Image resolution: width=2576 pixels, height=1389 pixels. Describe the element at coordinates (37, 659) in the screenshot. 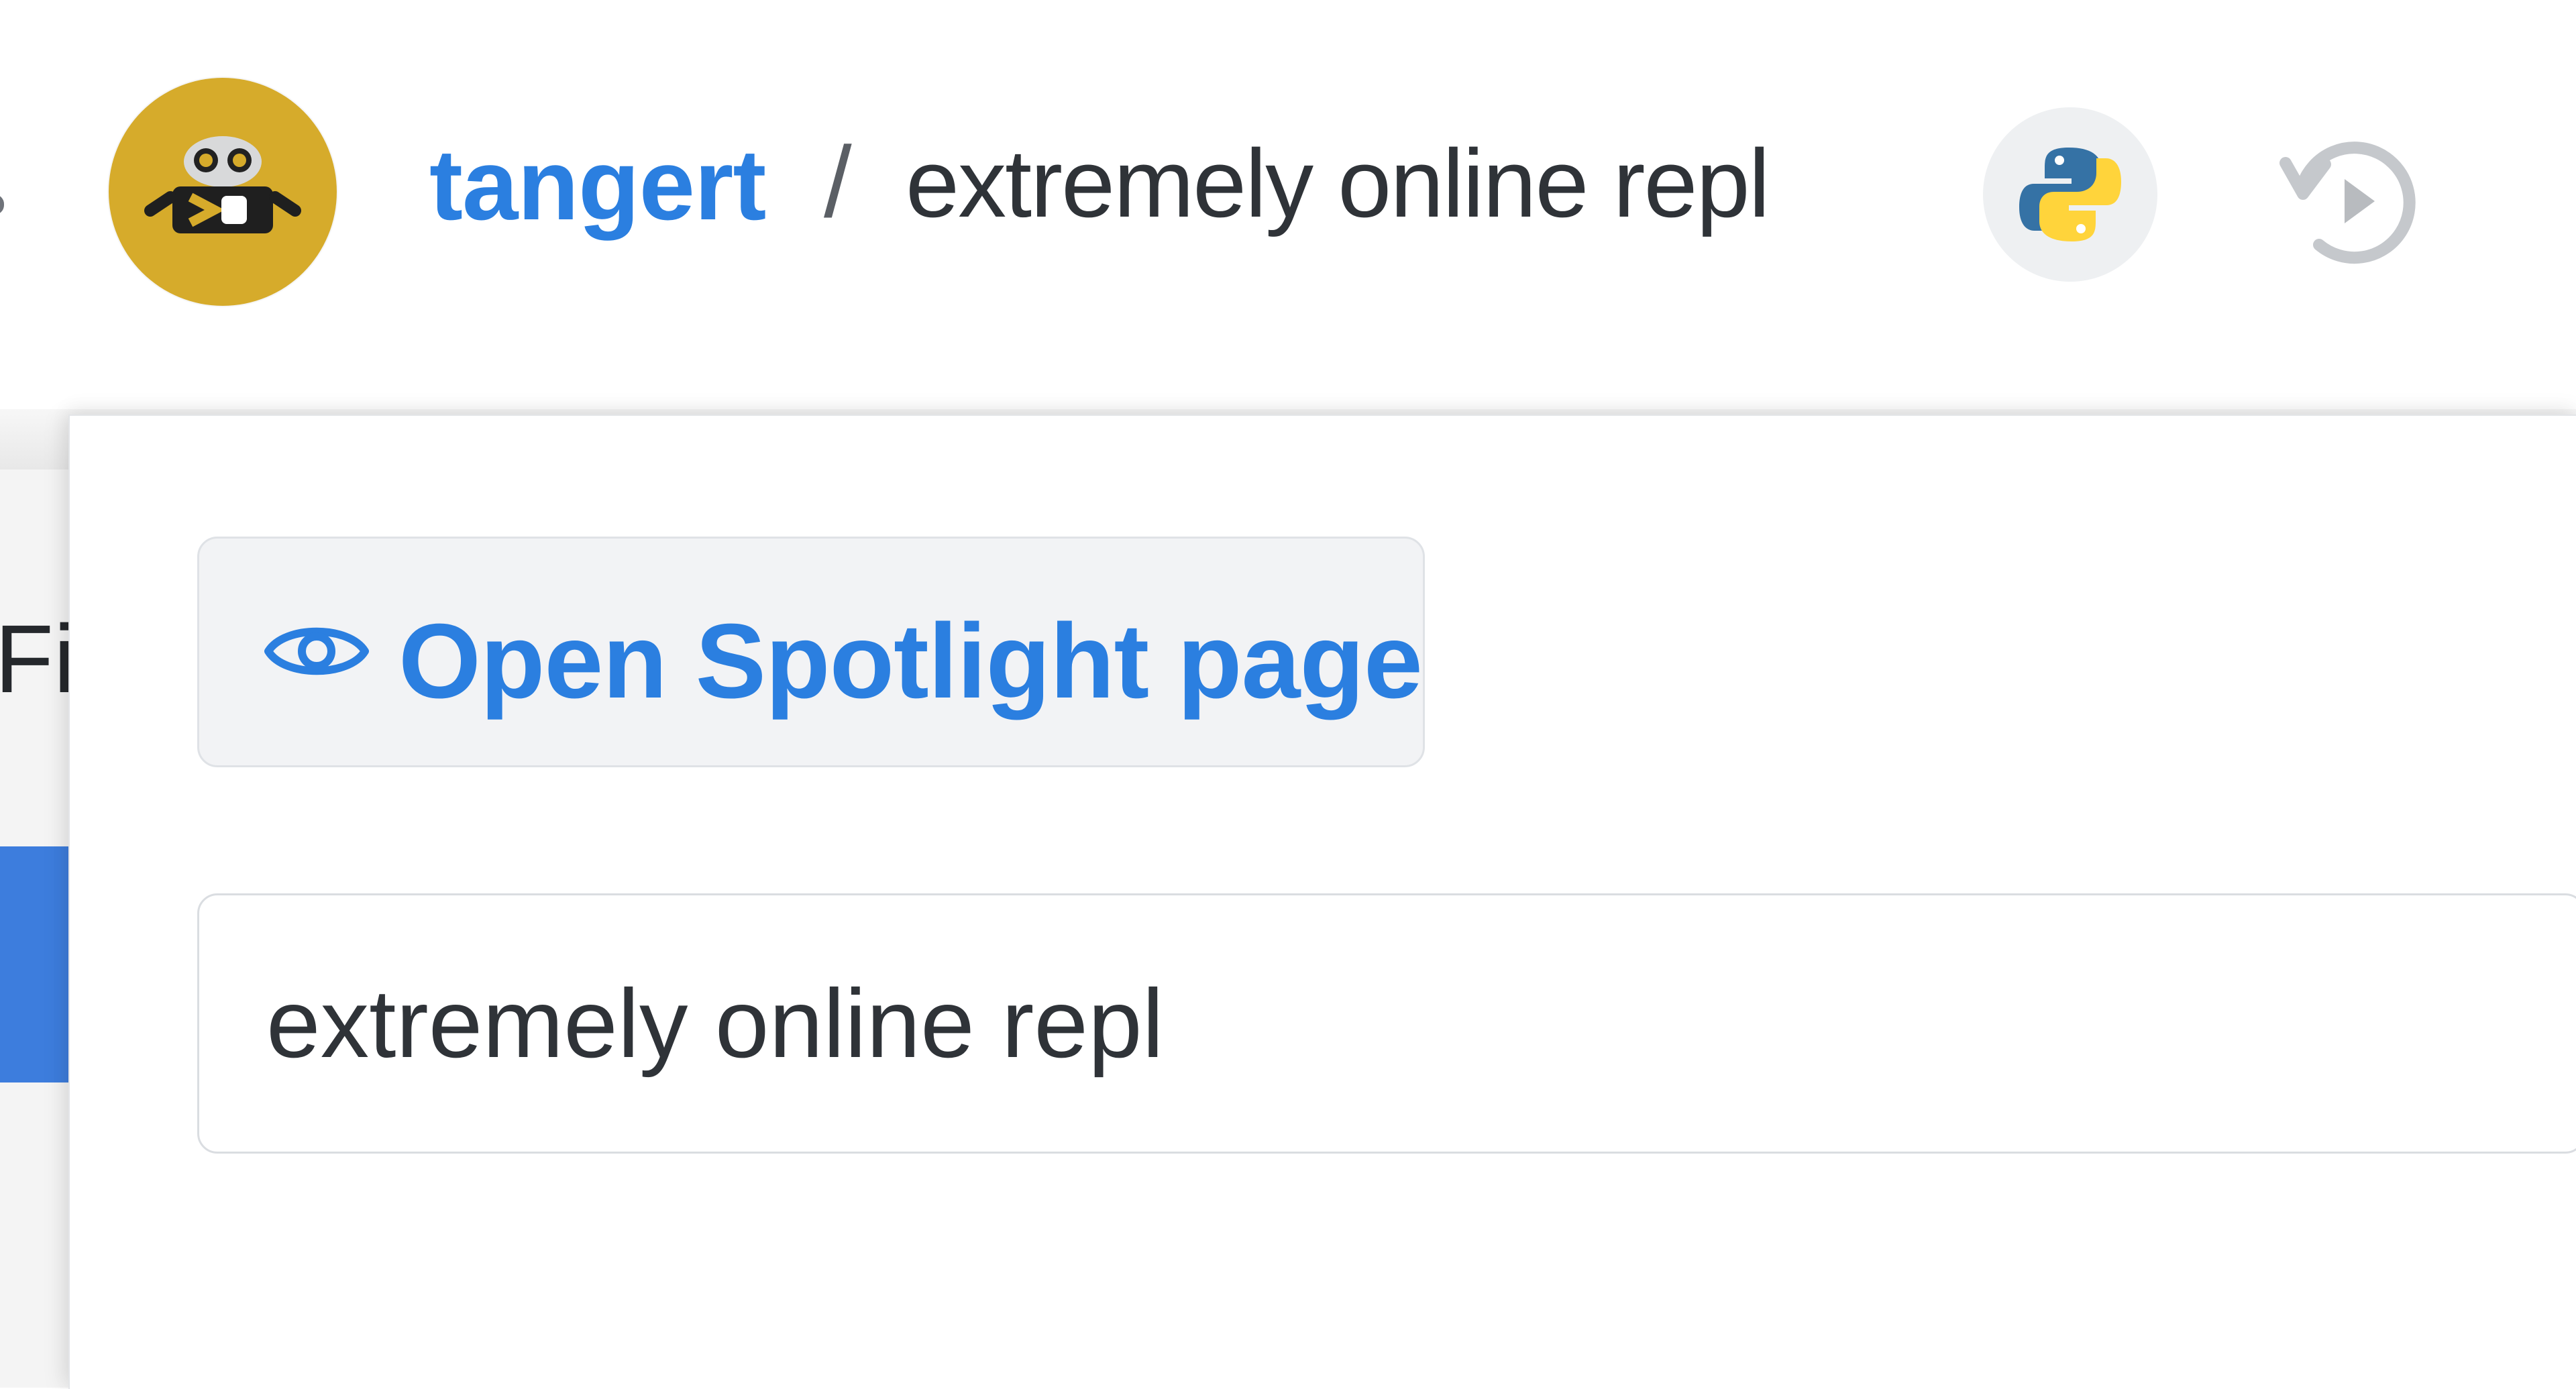

I see `background-partial-label: Fi` at that location.